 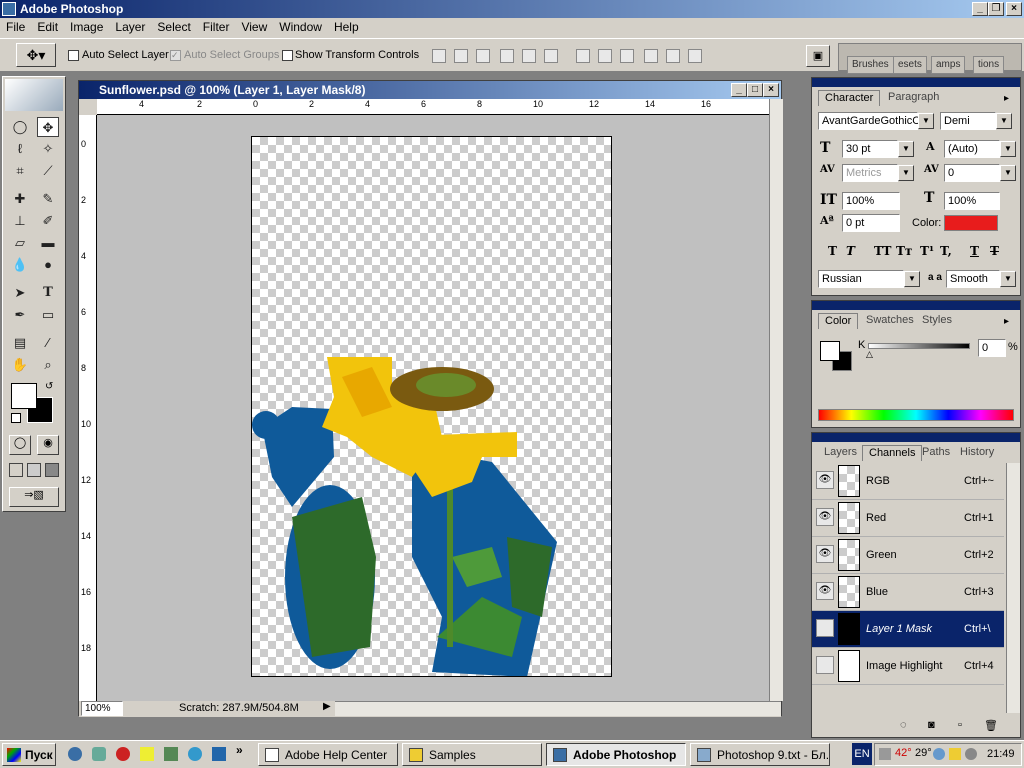 What do you see at coordinates (908, 481) in the screenshot?
I see `channel-row-rgb: 👁 RGB Ctrl+~` at bounding box center [908, 481].